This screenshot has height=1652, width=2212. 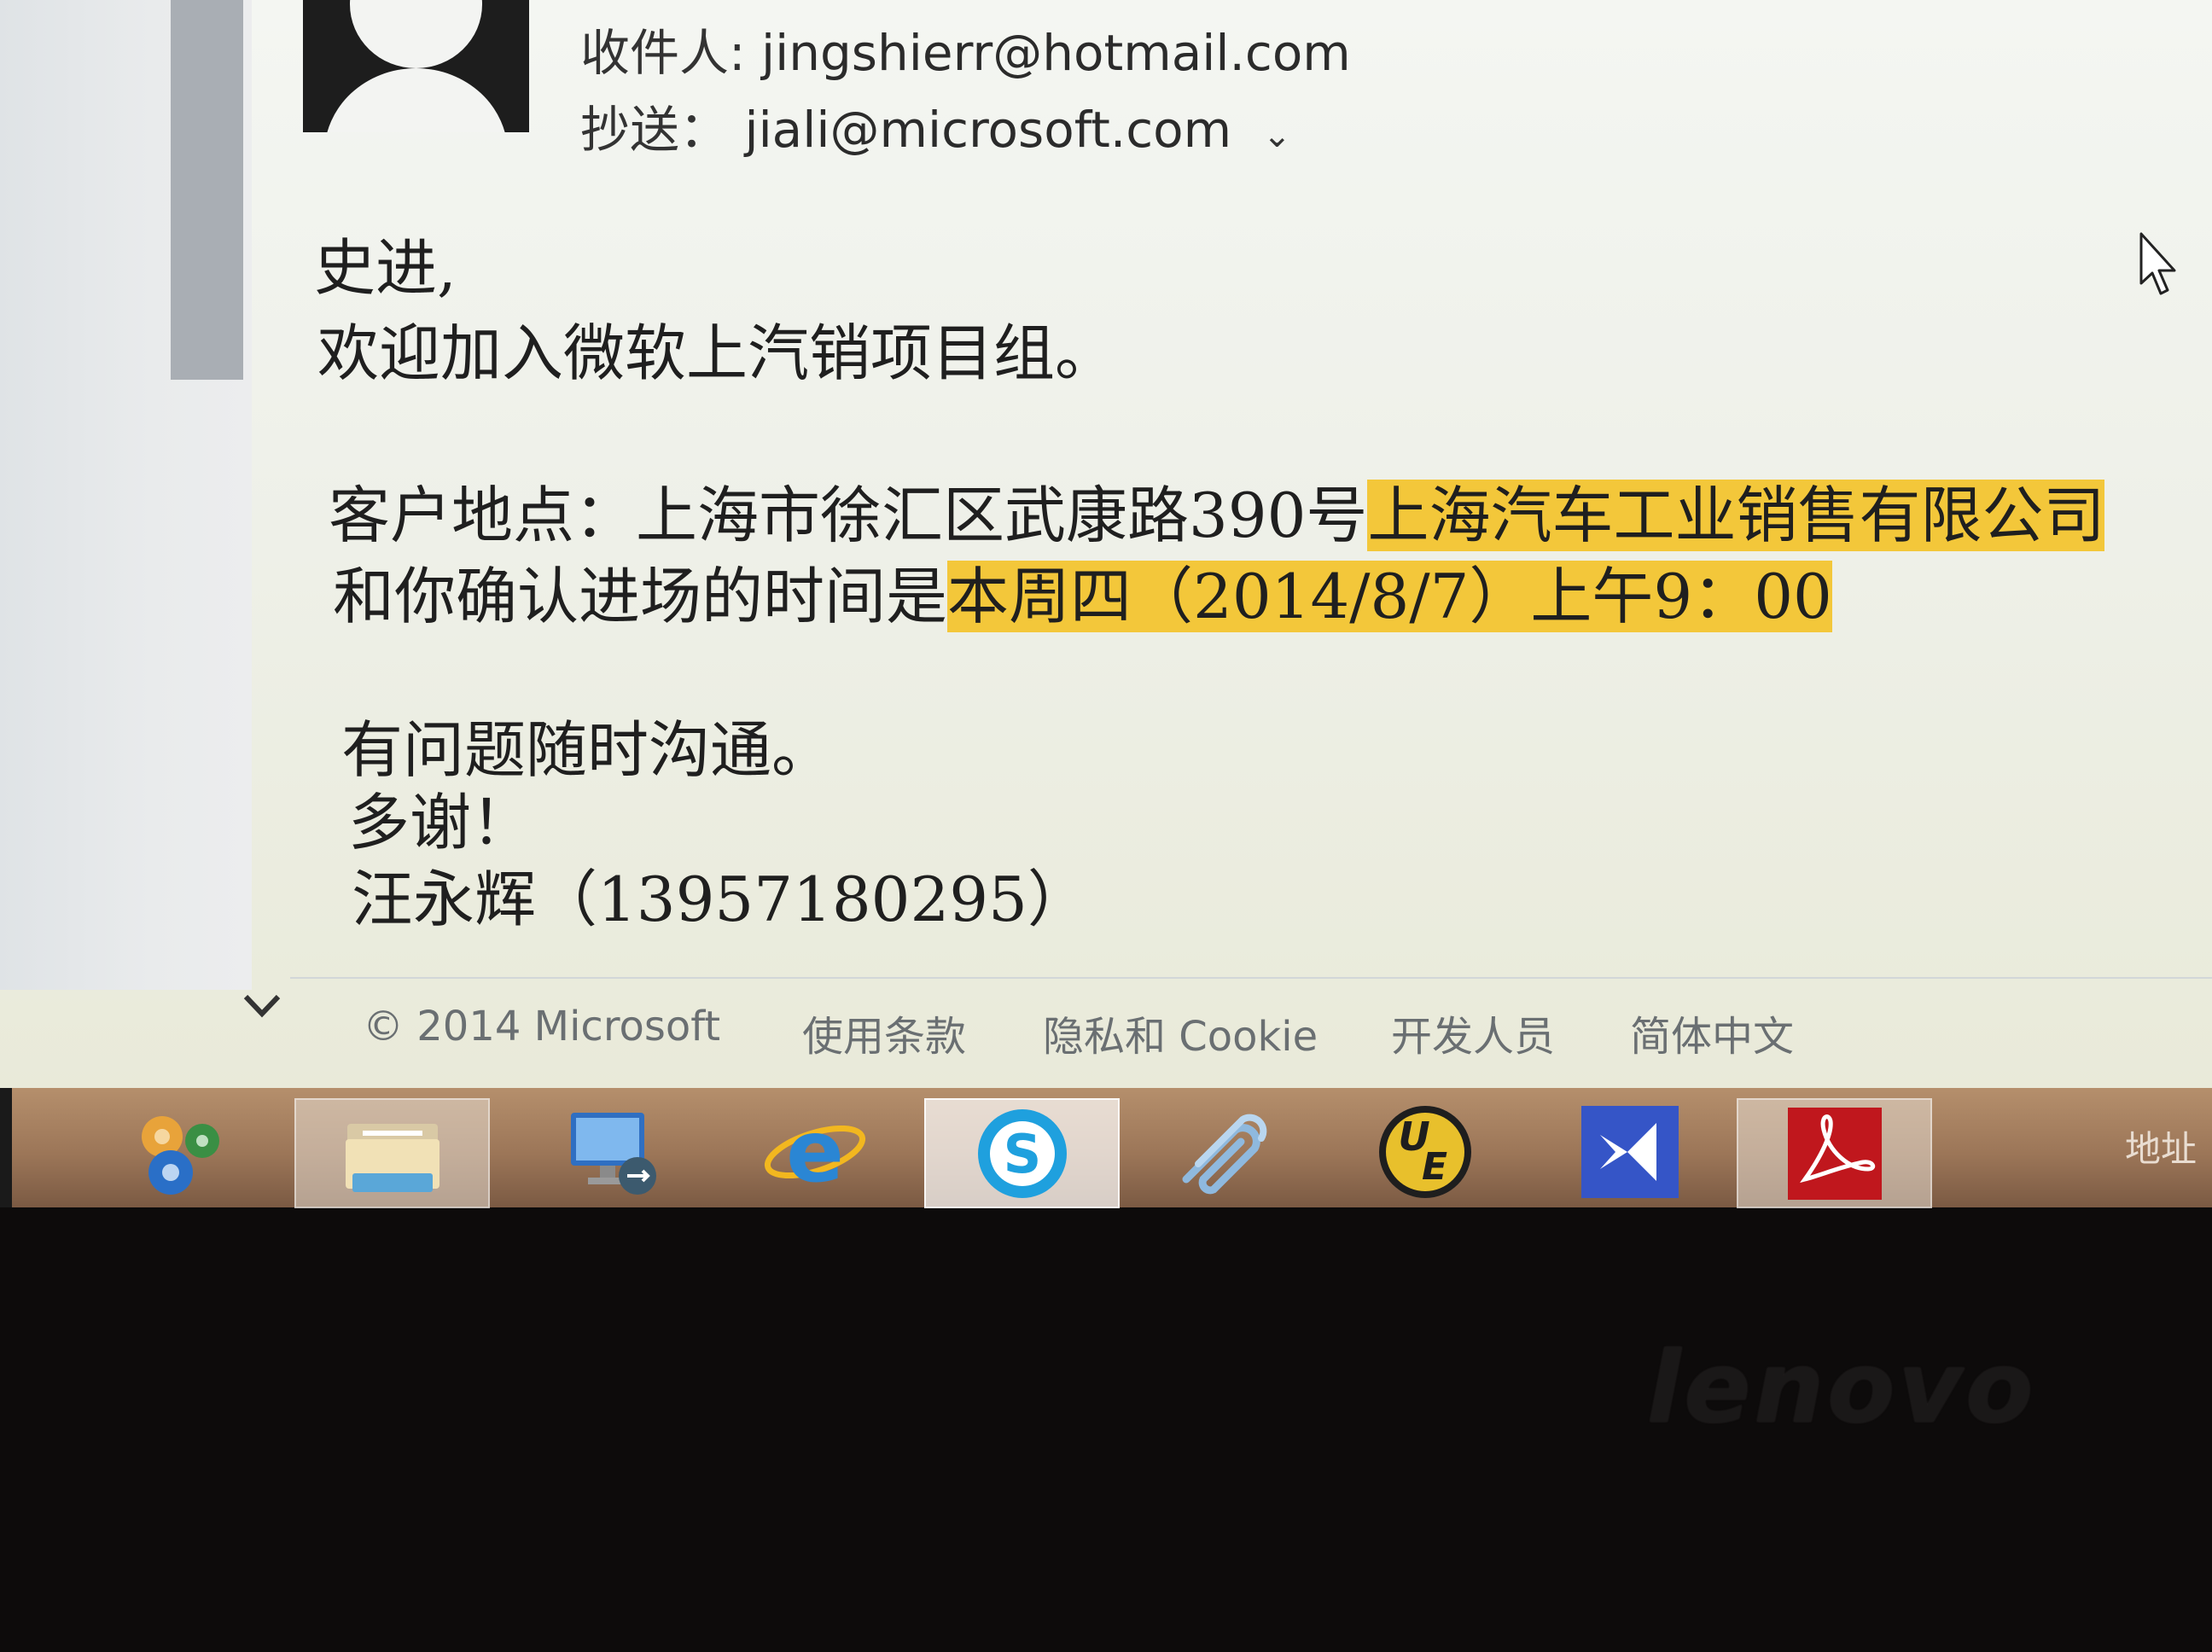 I want to click on folder-icon, so click(x=392, y=1157).